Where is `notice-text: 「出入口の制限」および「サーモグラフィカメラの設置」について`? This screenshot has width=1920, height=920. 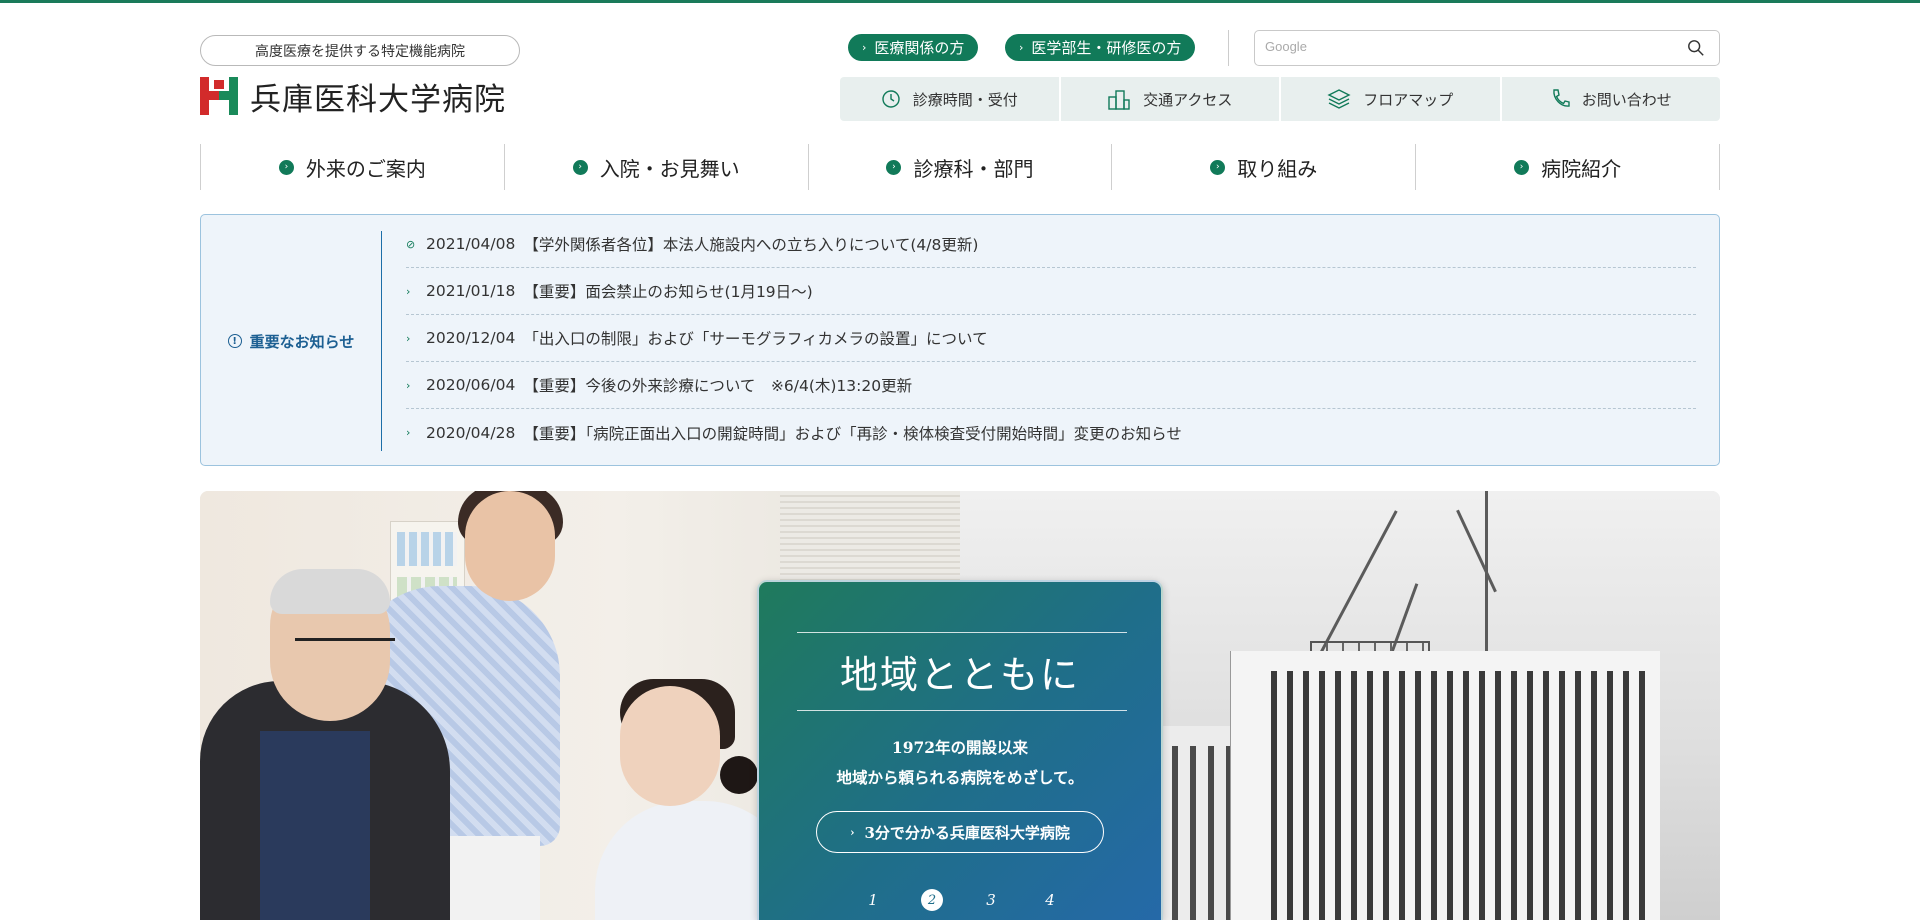 notice-text: 「出入口の制限」および「サーモグラフィカメラの設置」について is located at coordinates (755, 338).